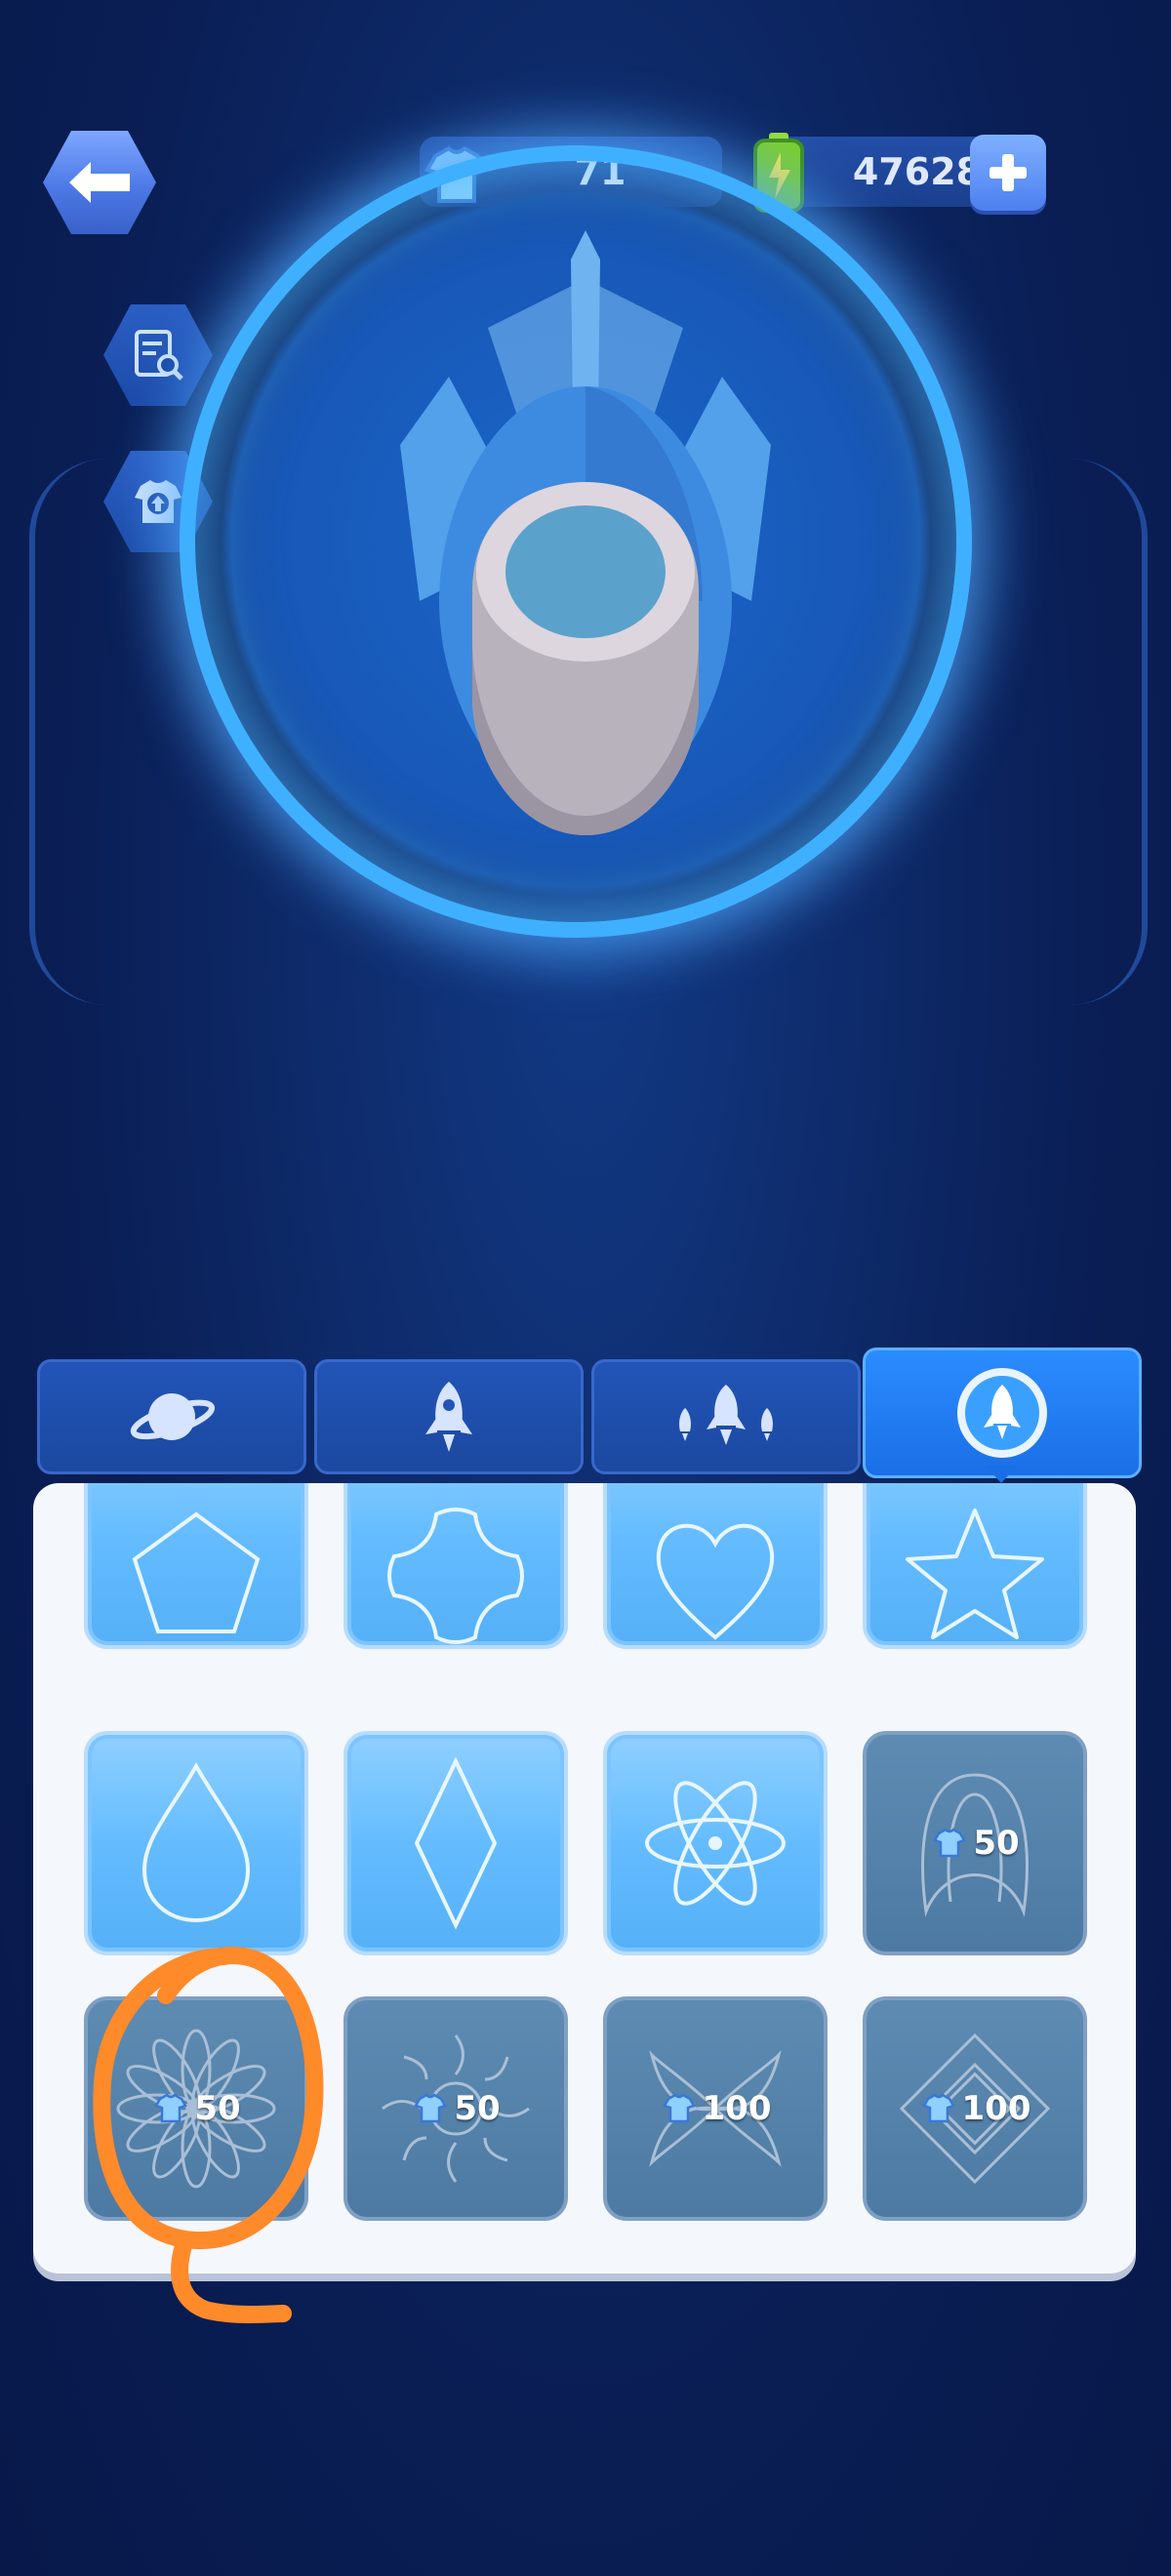  I want to click on skin-tile-heart, so click(715, 1566).